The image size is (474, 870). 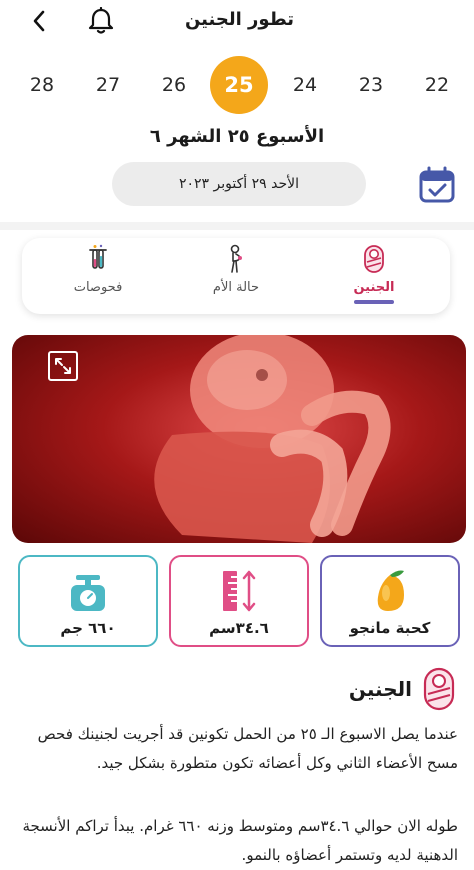 I want to click on active-tab-indicator, so click(x=374, y=302).